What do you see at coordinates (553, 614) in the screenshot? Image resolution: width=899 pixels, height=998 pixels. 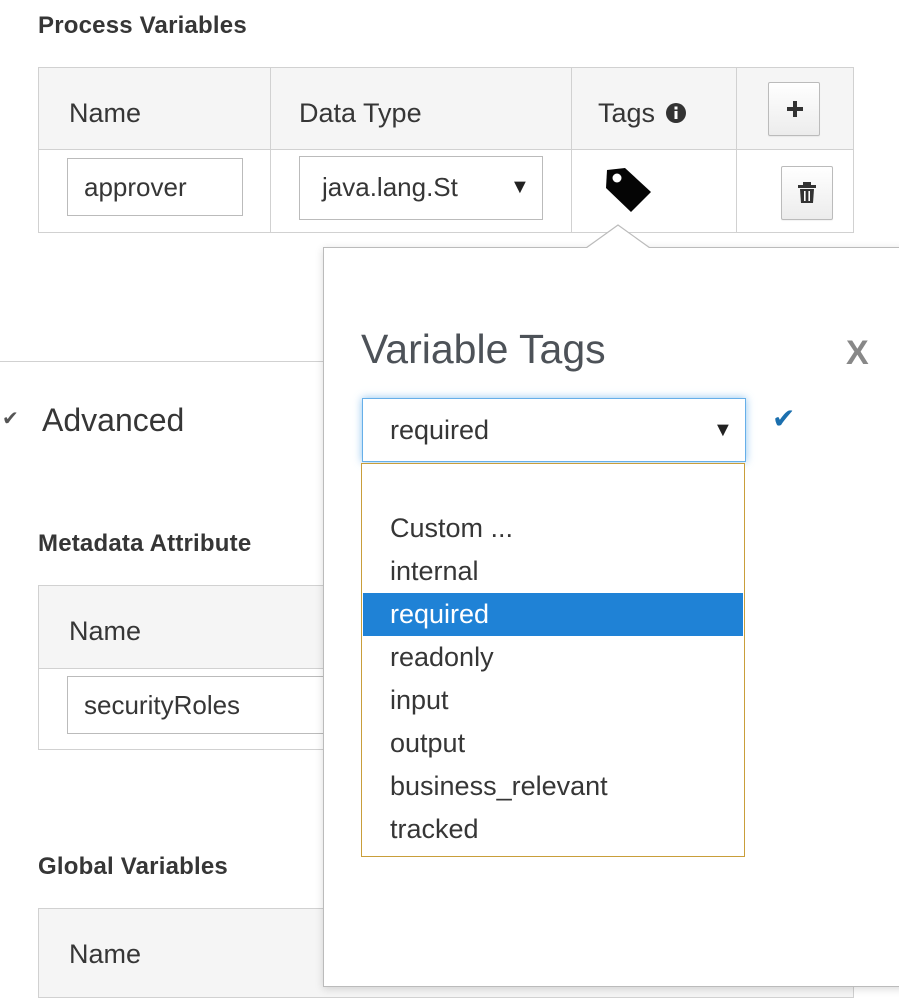 I see `tag-option-required: required` at bounding box center [553, 614].